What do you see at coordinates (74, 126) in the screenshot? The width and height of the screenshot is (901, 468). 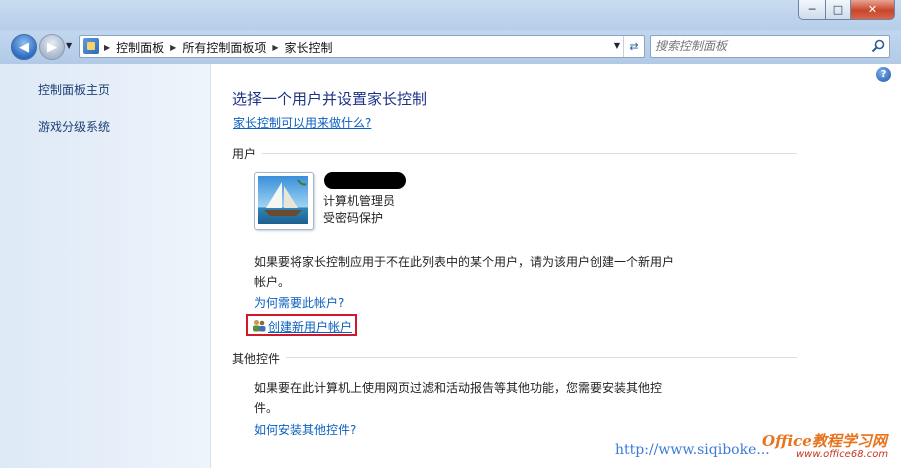 I see `sidebar-item-game-ratings: 游戏分级系统` at bounding box center [74, 126].